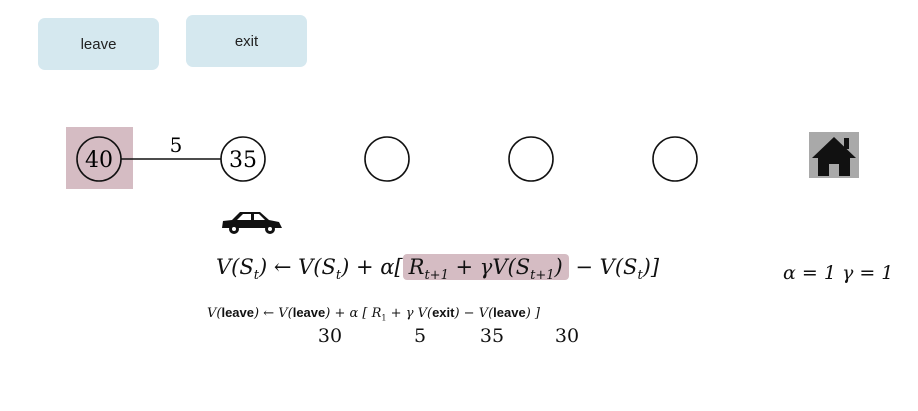 The width and height of the screenshot is (918, 411). I want to click on value-leave-old: 30, so click(330, 336).